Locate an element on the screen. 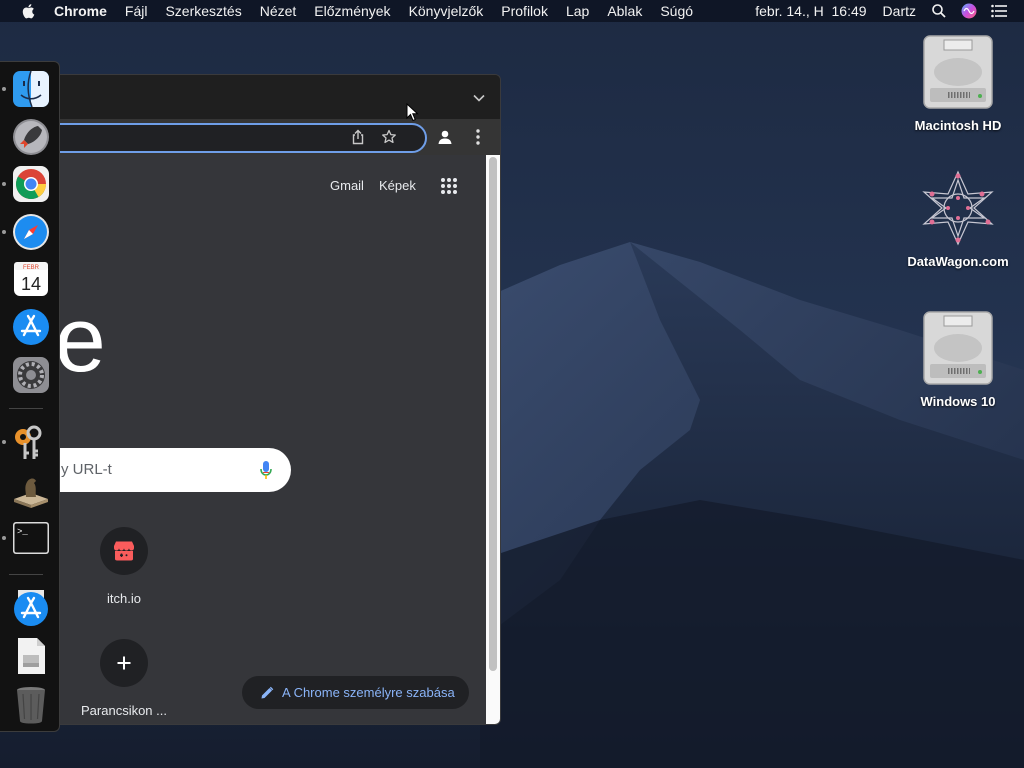 Image resolution: width=1024 pixels, height=768 pixels. finder-icon is located at coordinates (31, 89).